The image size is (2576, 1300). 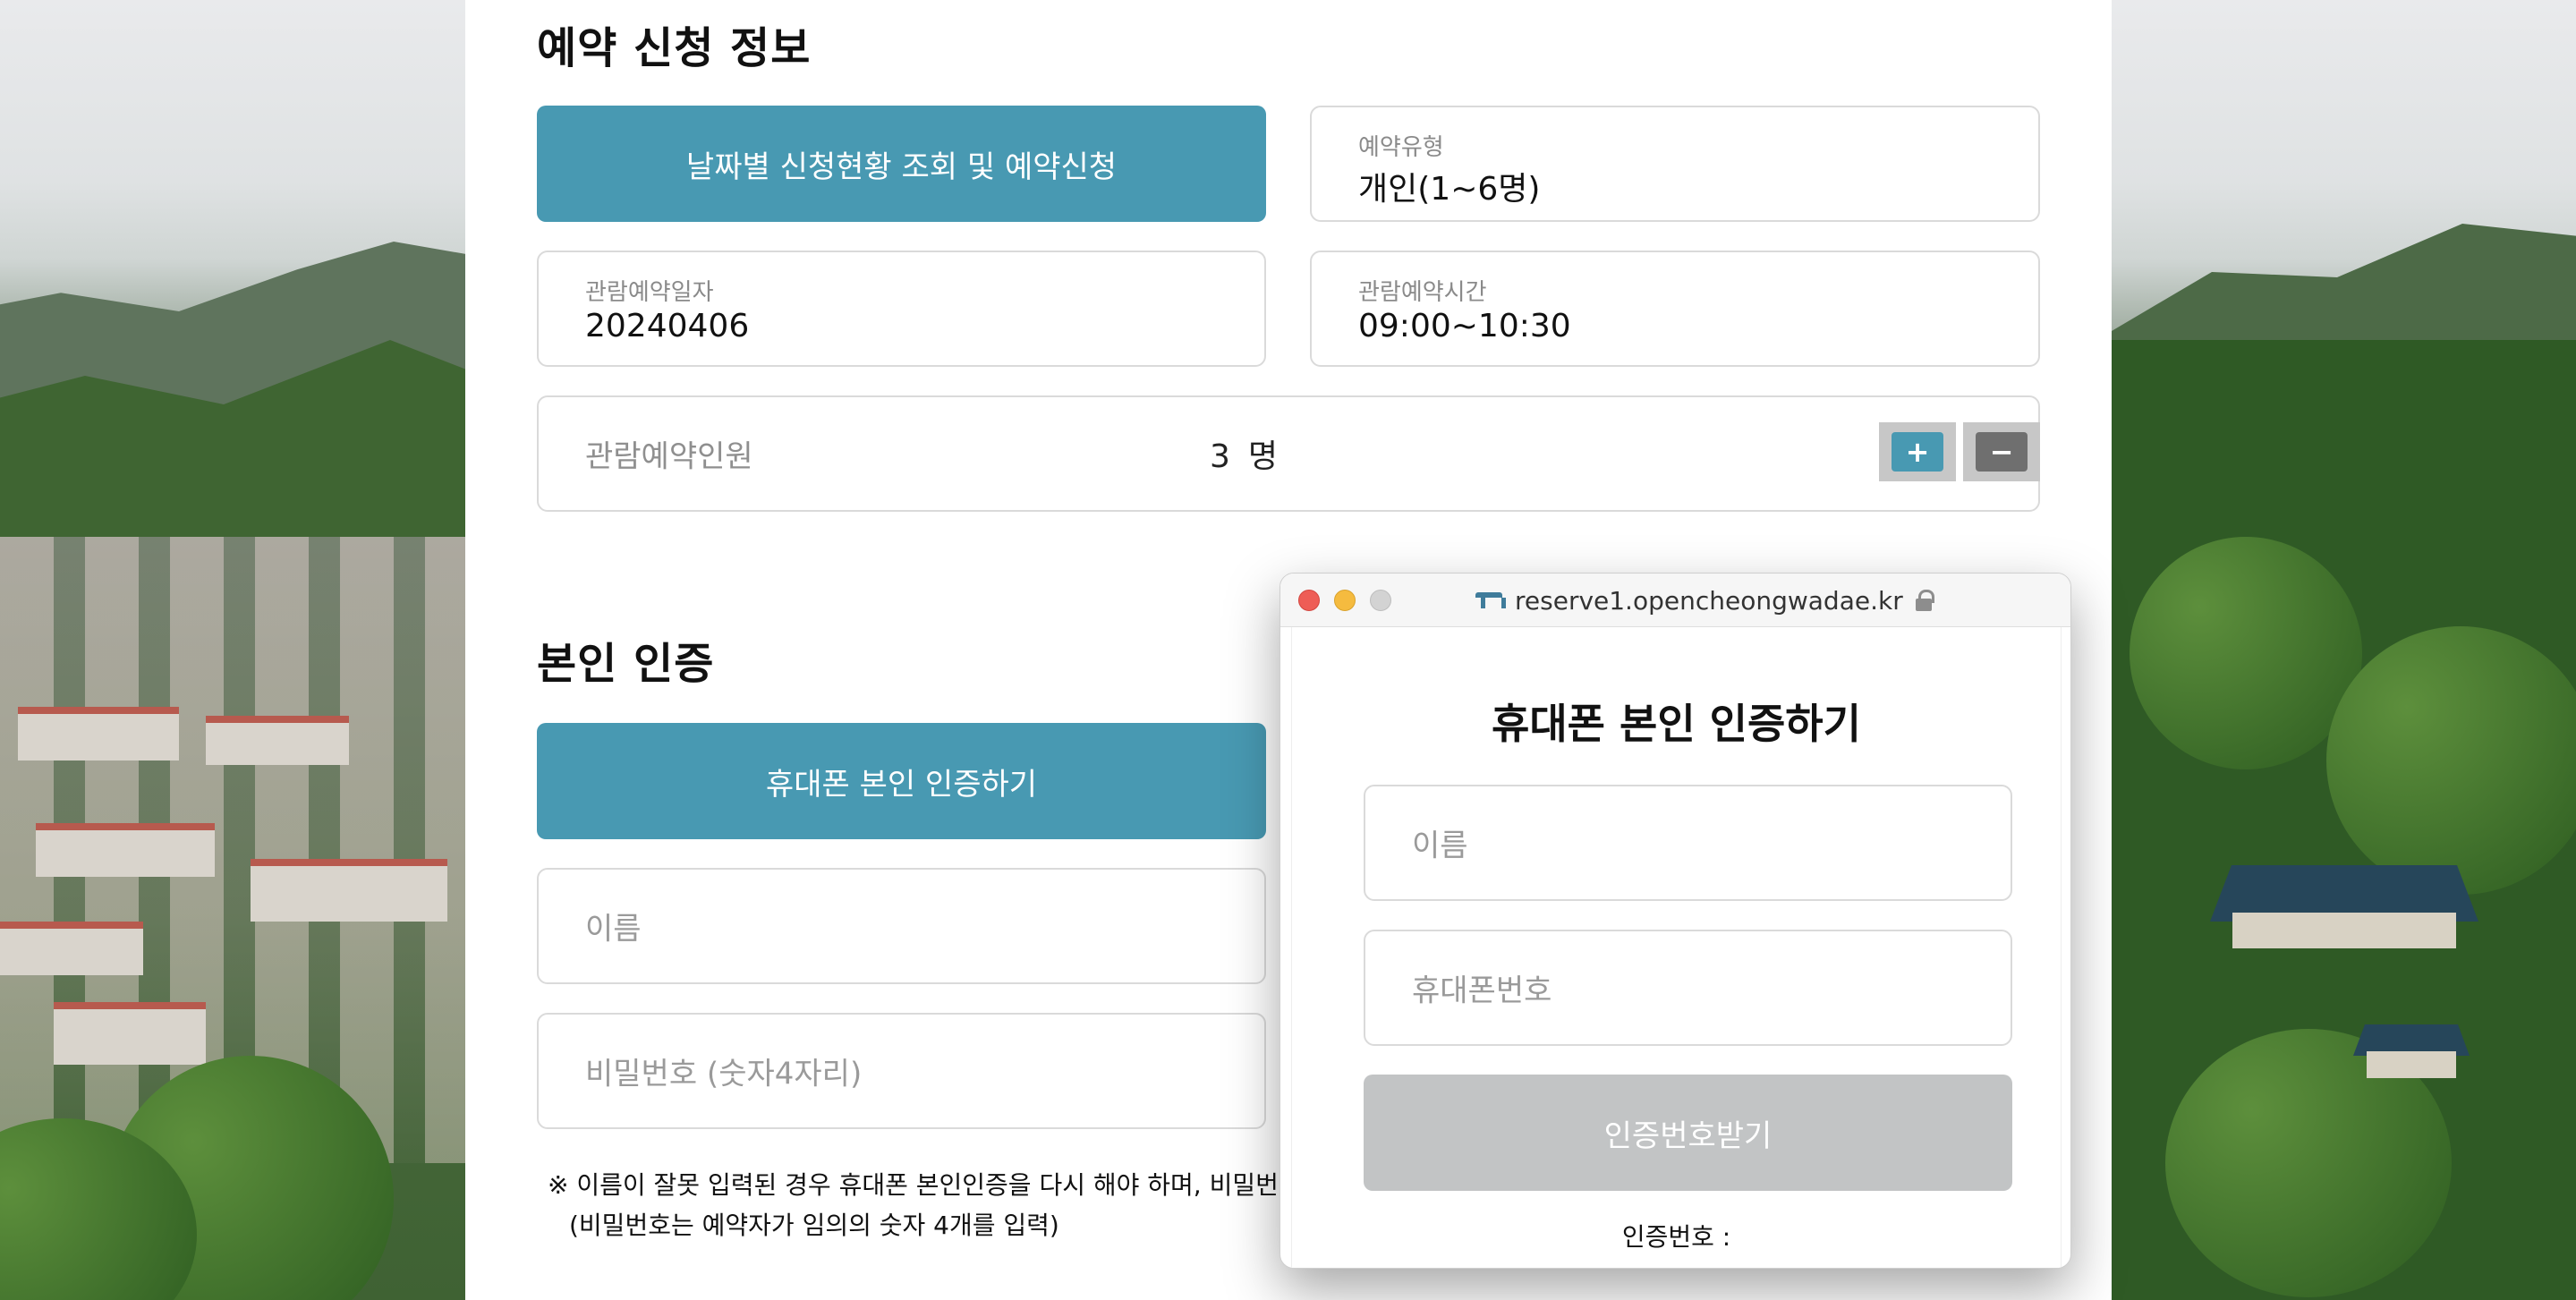 What do you see at coordinates (1924, 601) in the screenshot?
I see `lock-icon` at bounding box center [1924, 601].